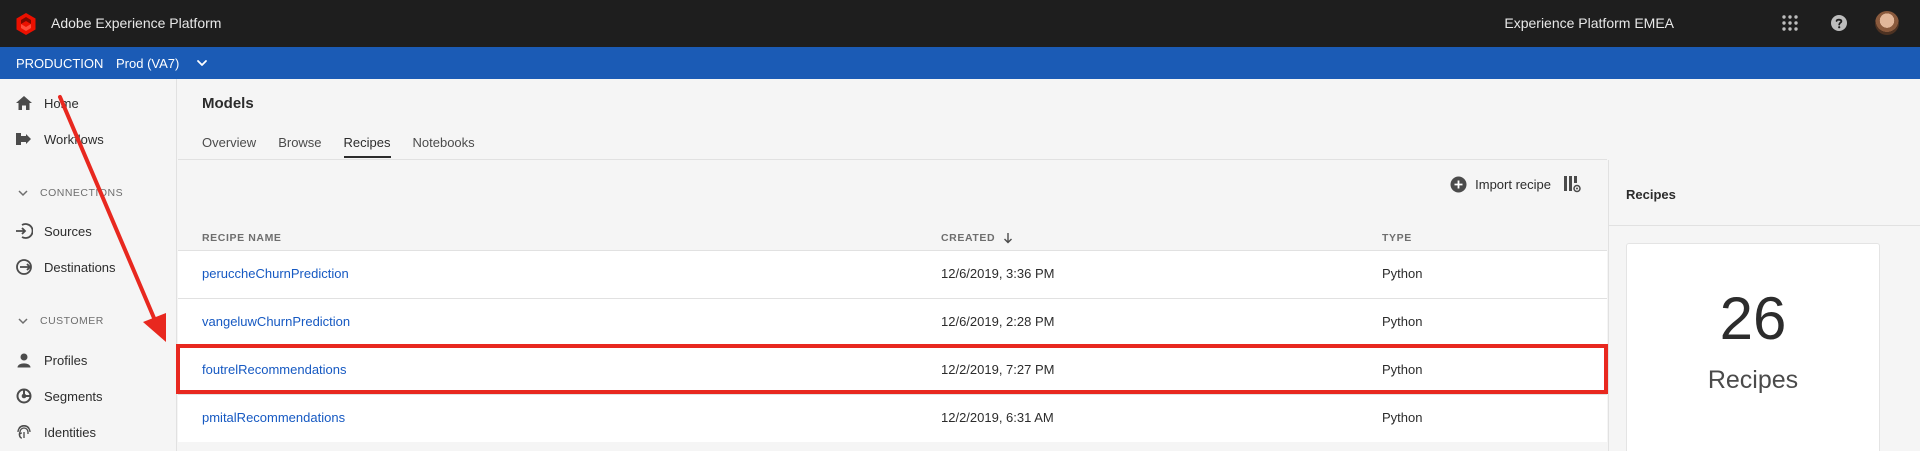  I want to click on tabs-divider, so click(892, 159).